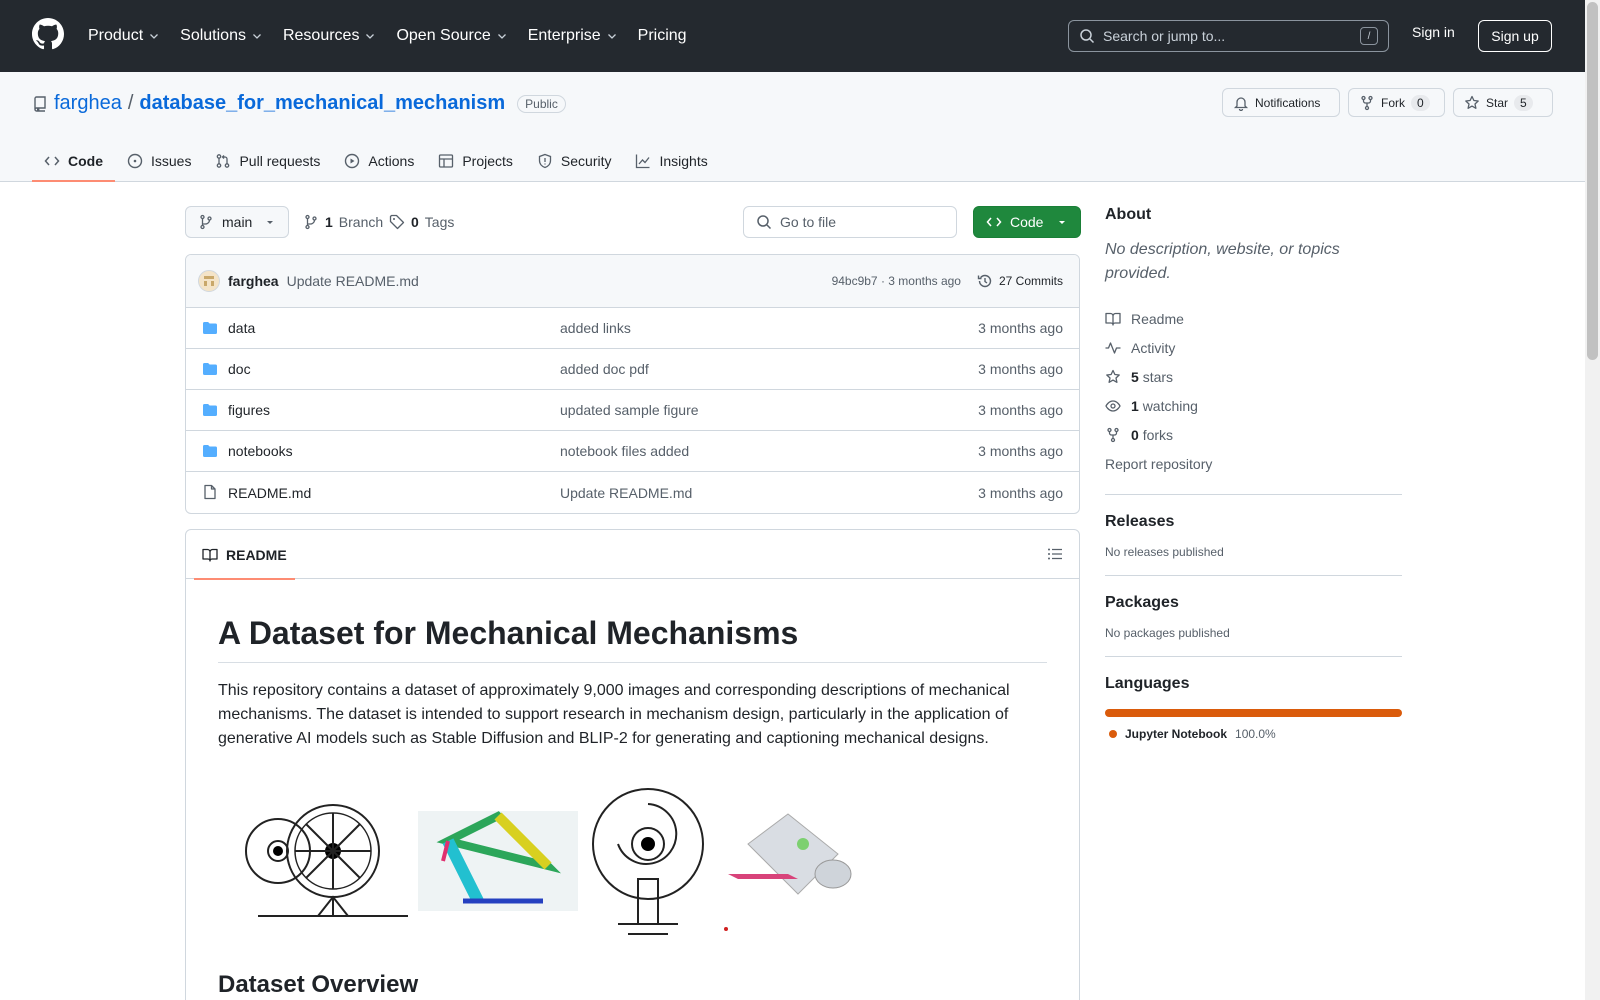 Image resolution: width=1600 pixels, height=1000 pixels. Describe the element at coordinates (1027, 222) in the screenshot. I see `code-dropdown-button: Code` at that location.